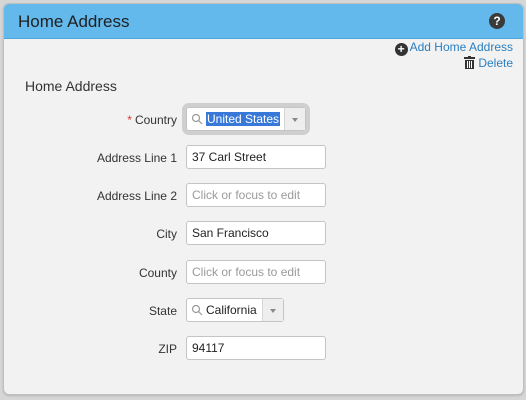 Image resolution: width=526 pixels, height=400 pixels. What do you see at coordinates (256, 157) in the screenshot?
I see `address-line-1-input: 37 Carl Street` at bounding box center [256, 157].